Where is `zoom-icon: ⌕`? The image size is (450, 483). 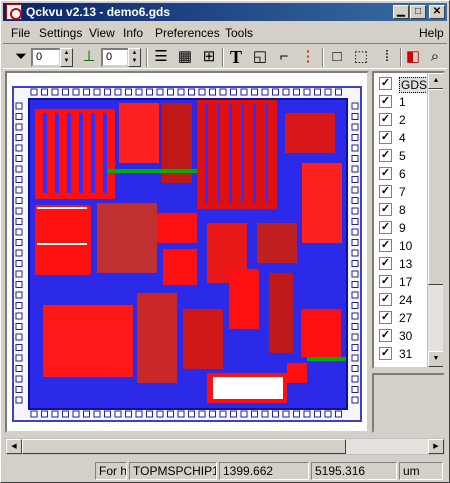 zoom-icon: ⌕ is located at coordinates (435, 57).